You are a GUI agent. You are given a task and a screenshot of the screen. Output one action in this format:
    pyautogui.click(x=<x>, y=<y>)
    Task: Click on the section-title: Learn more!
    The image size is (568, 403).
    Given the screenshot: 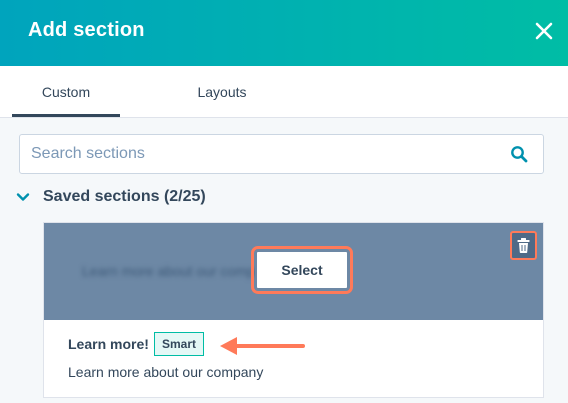 What is the action you would take?
    pyautogui.click(x=108, y=344)
    